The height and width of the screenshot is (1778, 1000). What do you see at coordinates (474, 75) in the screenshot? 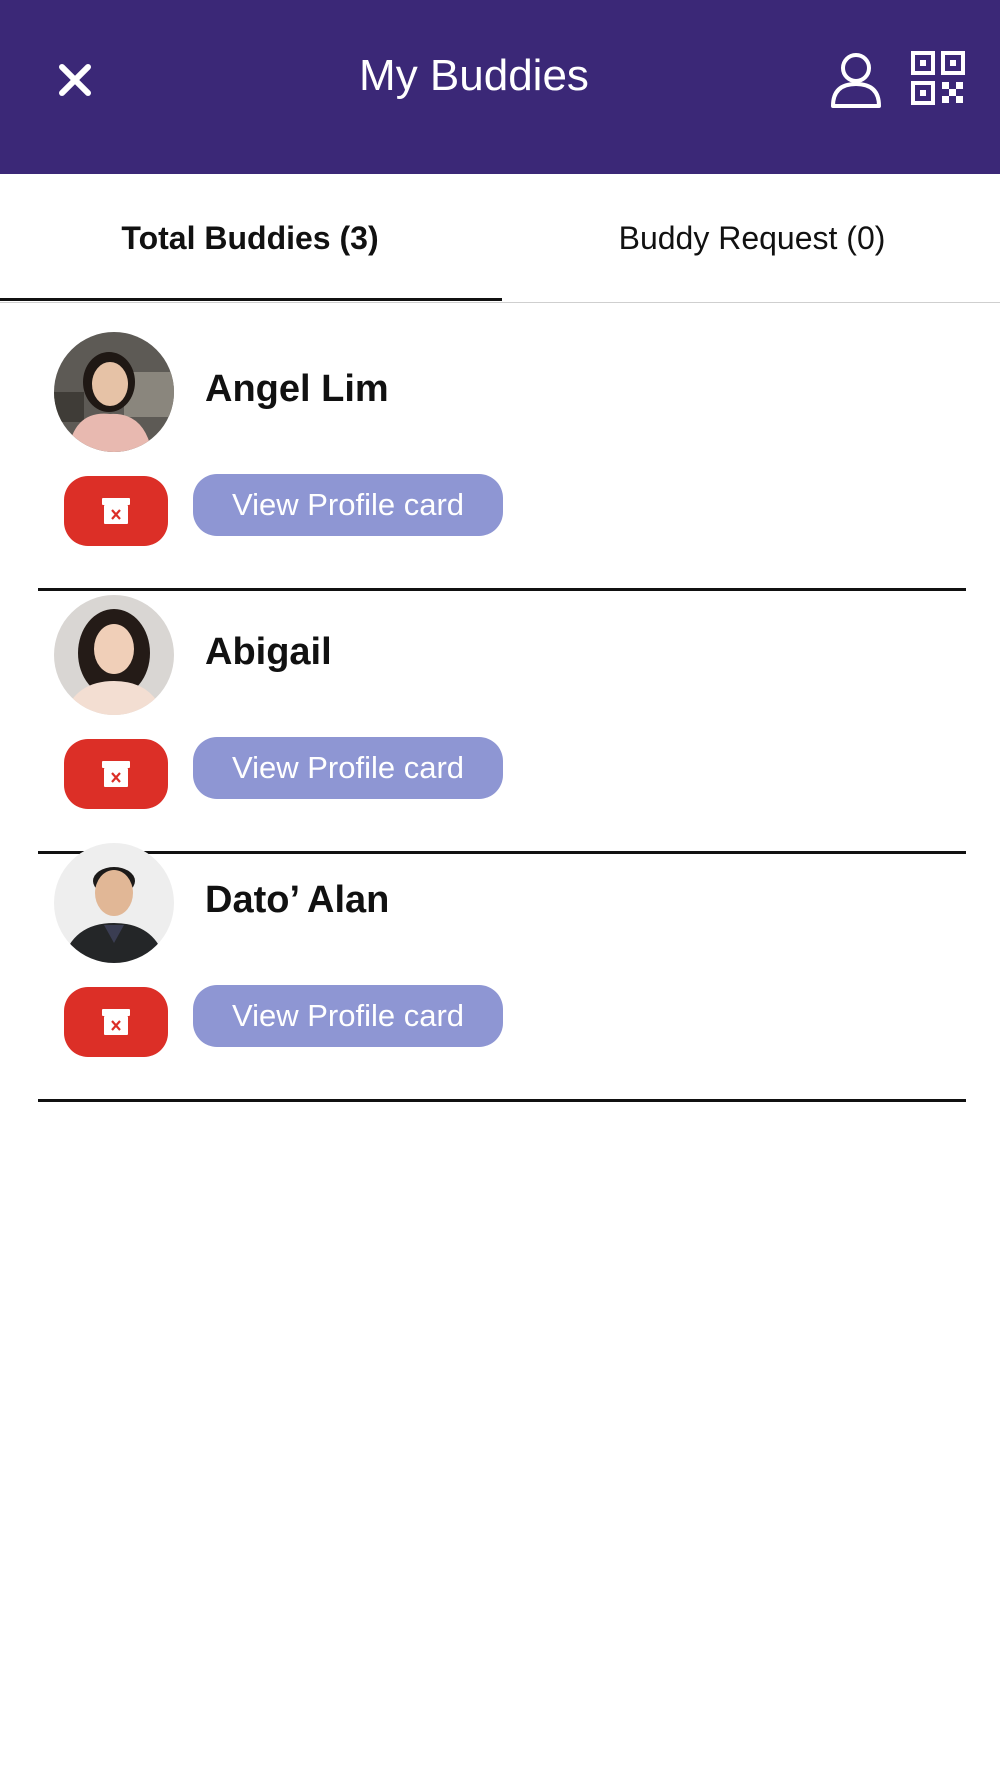
I see `page-title: My Buddies` at bounding box center [474, 75].